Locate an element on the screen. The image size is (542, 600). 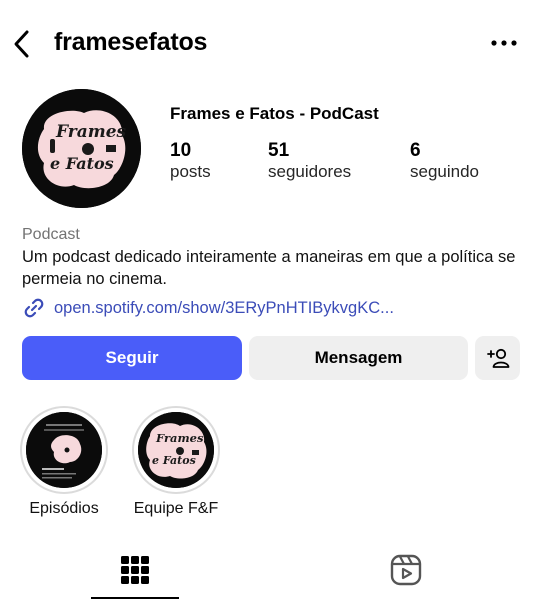
highlight-equipe-label: Equipe F&F is located at coordinates (176, 508).